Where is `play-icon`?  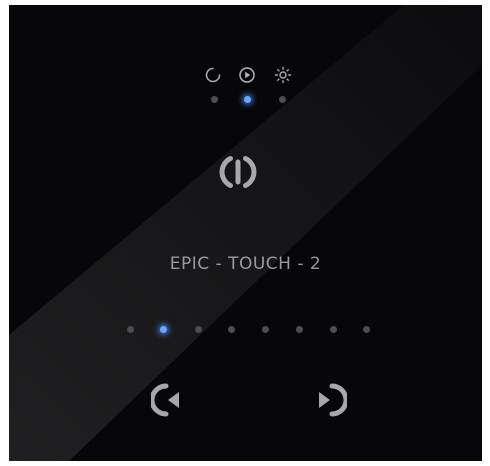
play-icon is located at coordinates (247, 75).